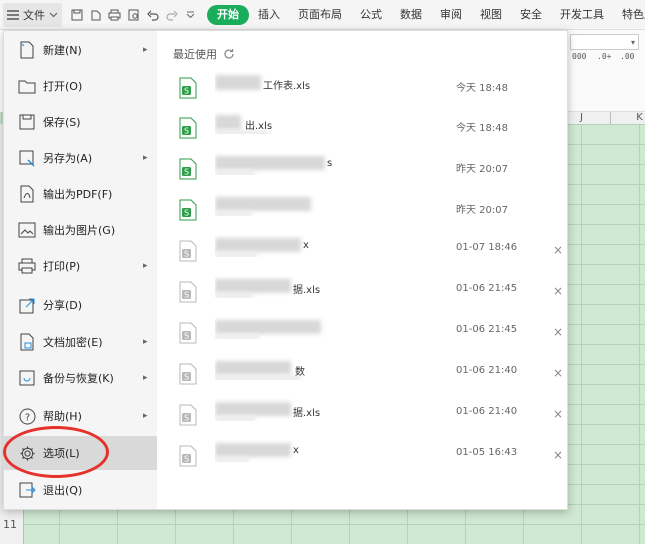 The height and width of the screenshot is (544, 645). I want to click on column-header-k: K, so click(627, 118).